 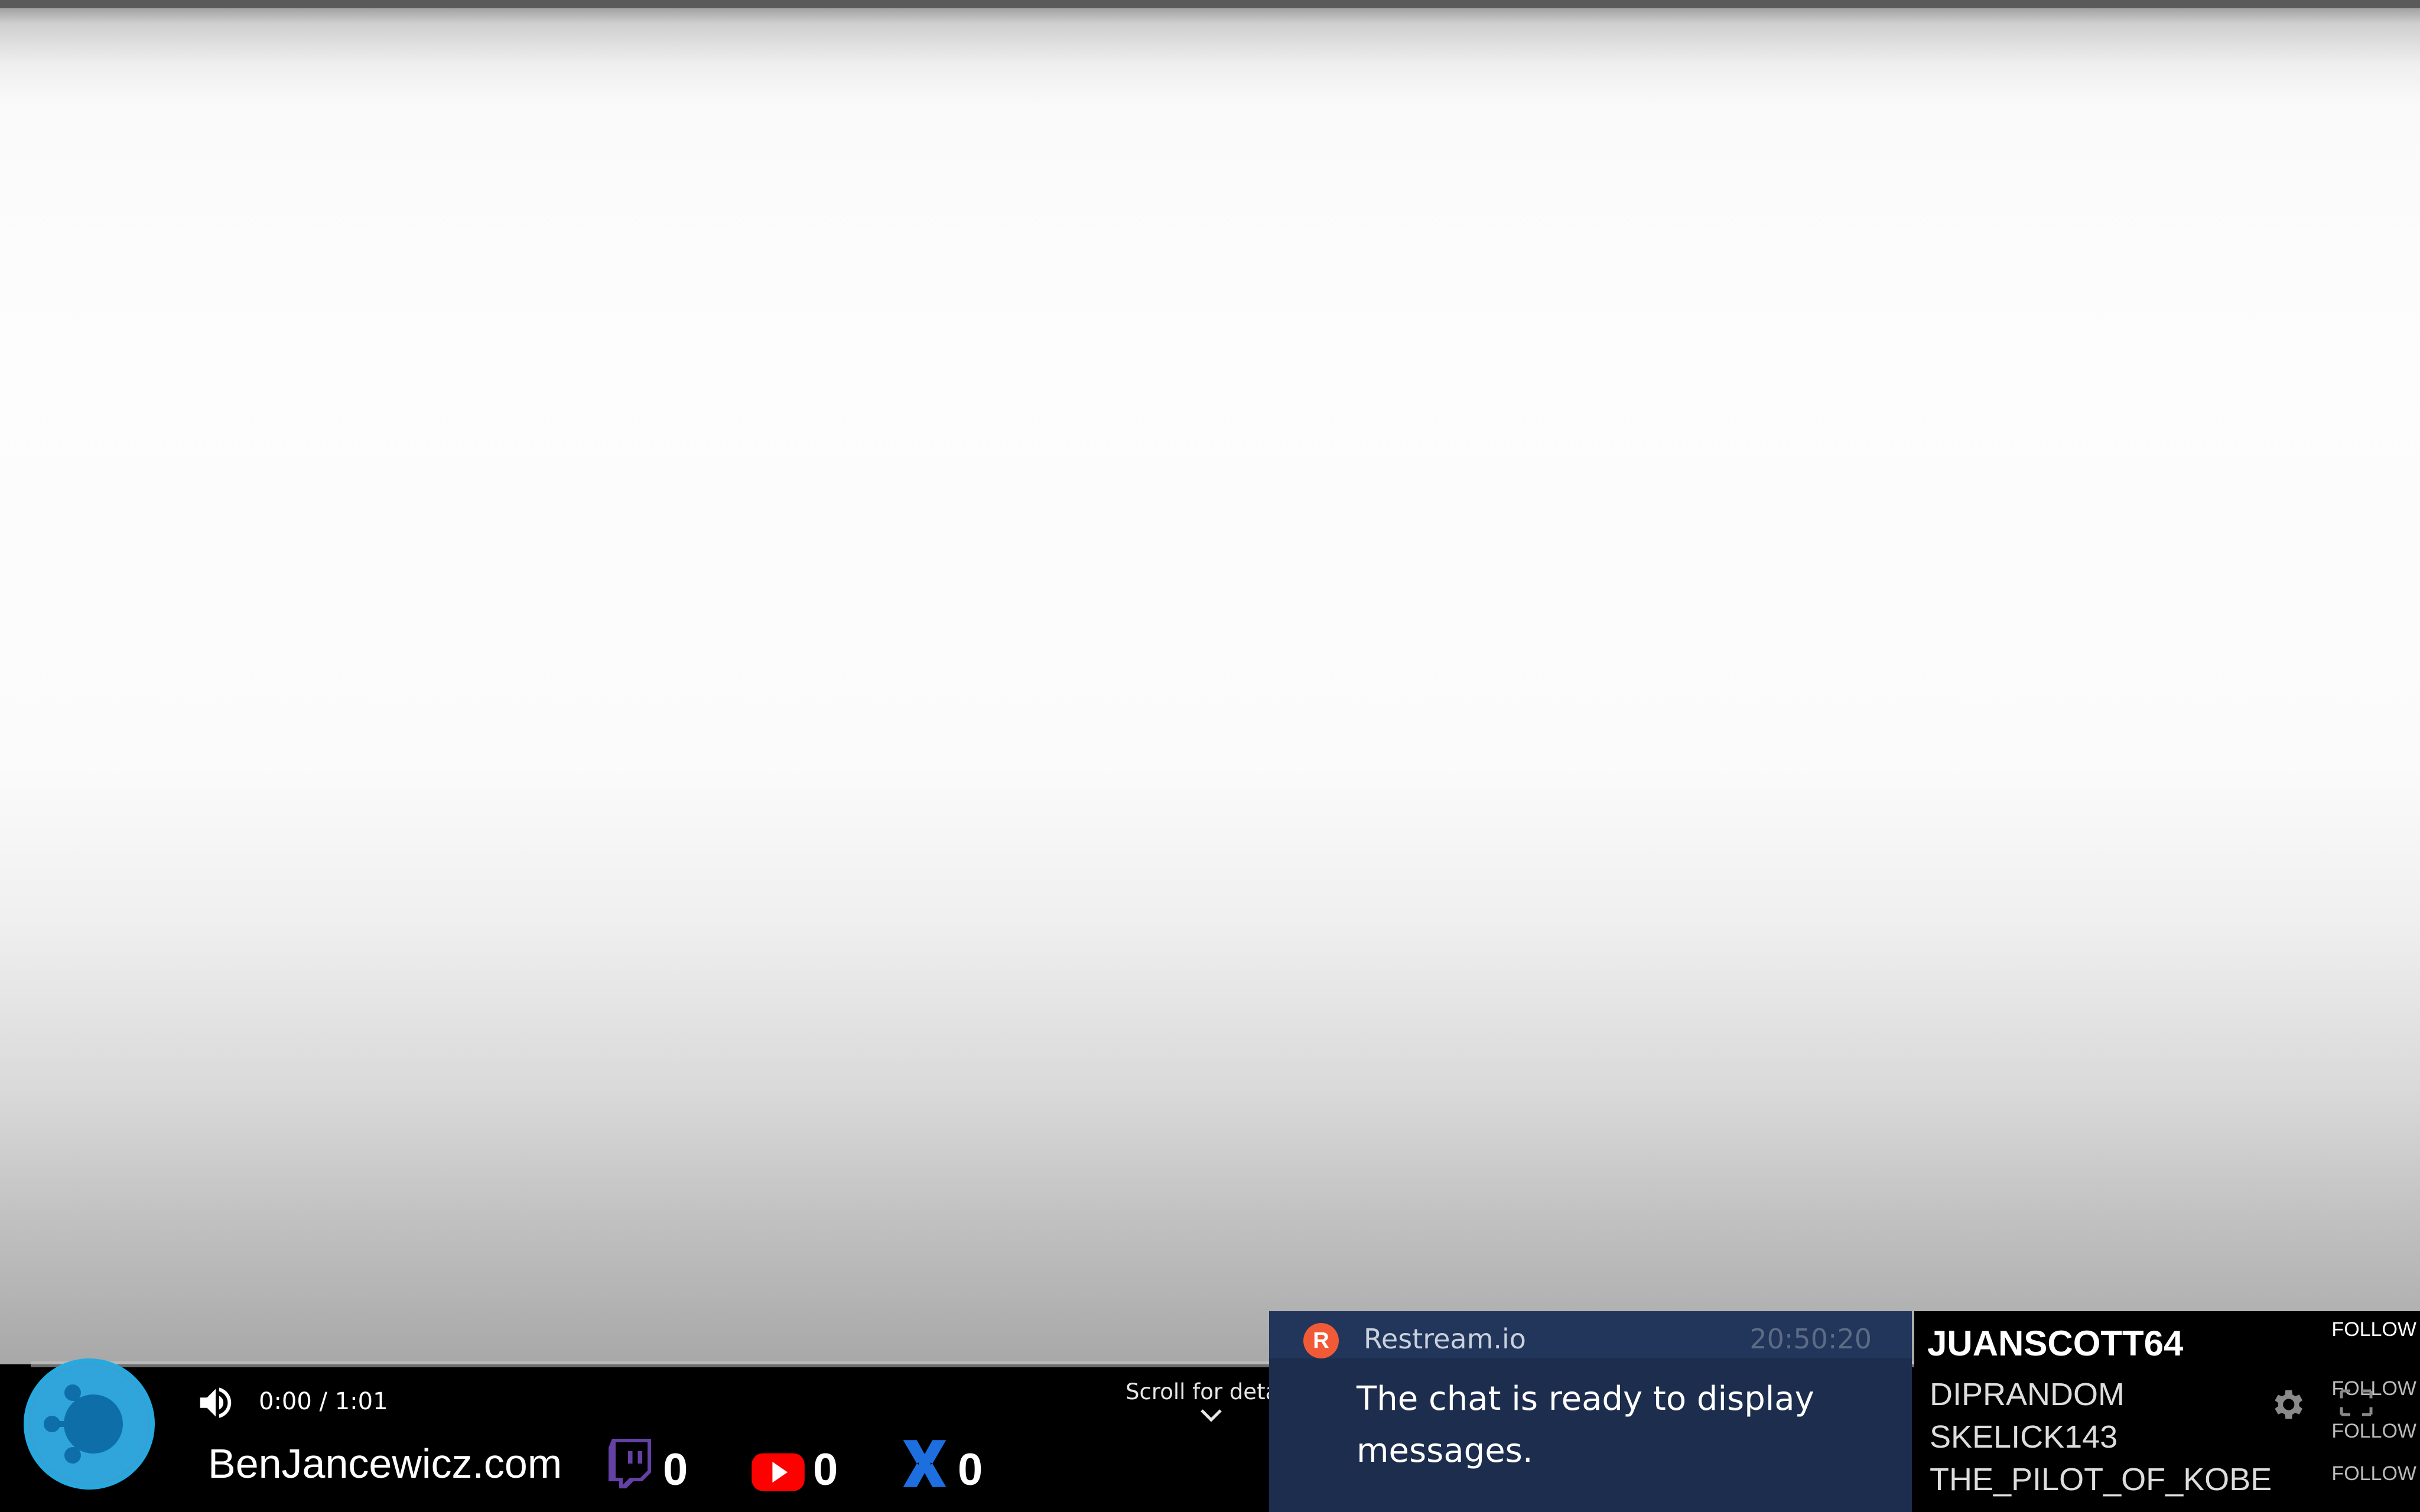 What do you see at coordinates (778, 1472) in the screenshot?
I see `youtube-icon` at bounding box center [778, 1472].